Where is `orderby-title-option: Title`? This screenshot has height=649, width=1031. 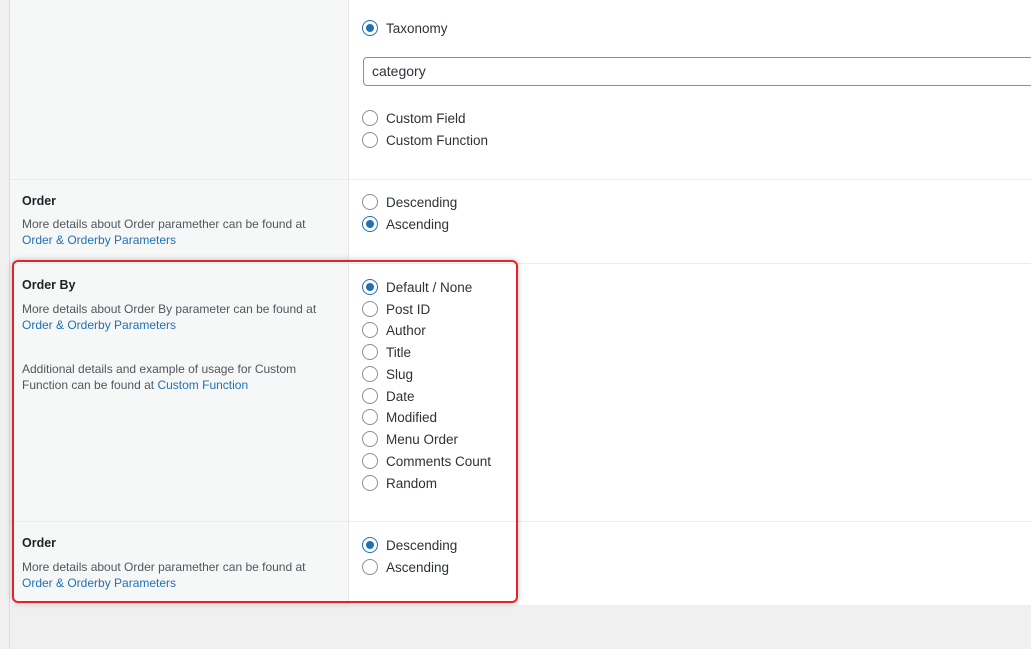
orderby-title-option: Title is located at coordinates (386, 352).